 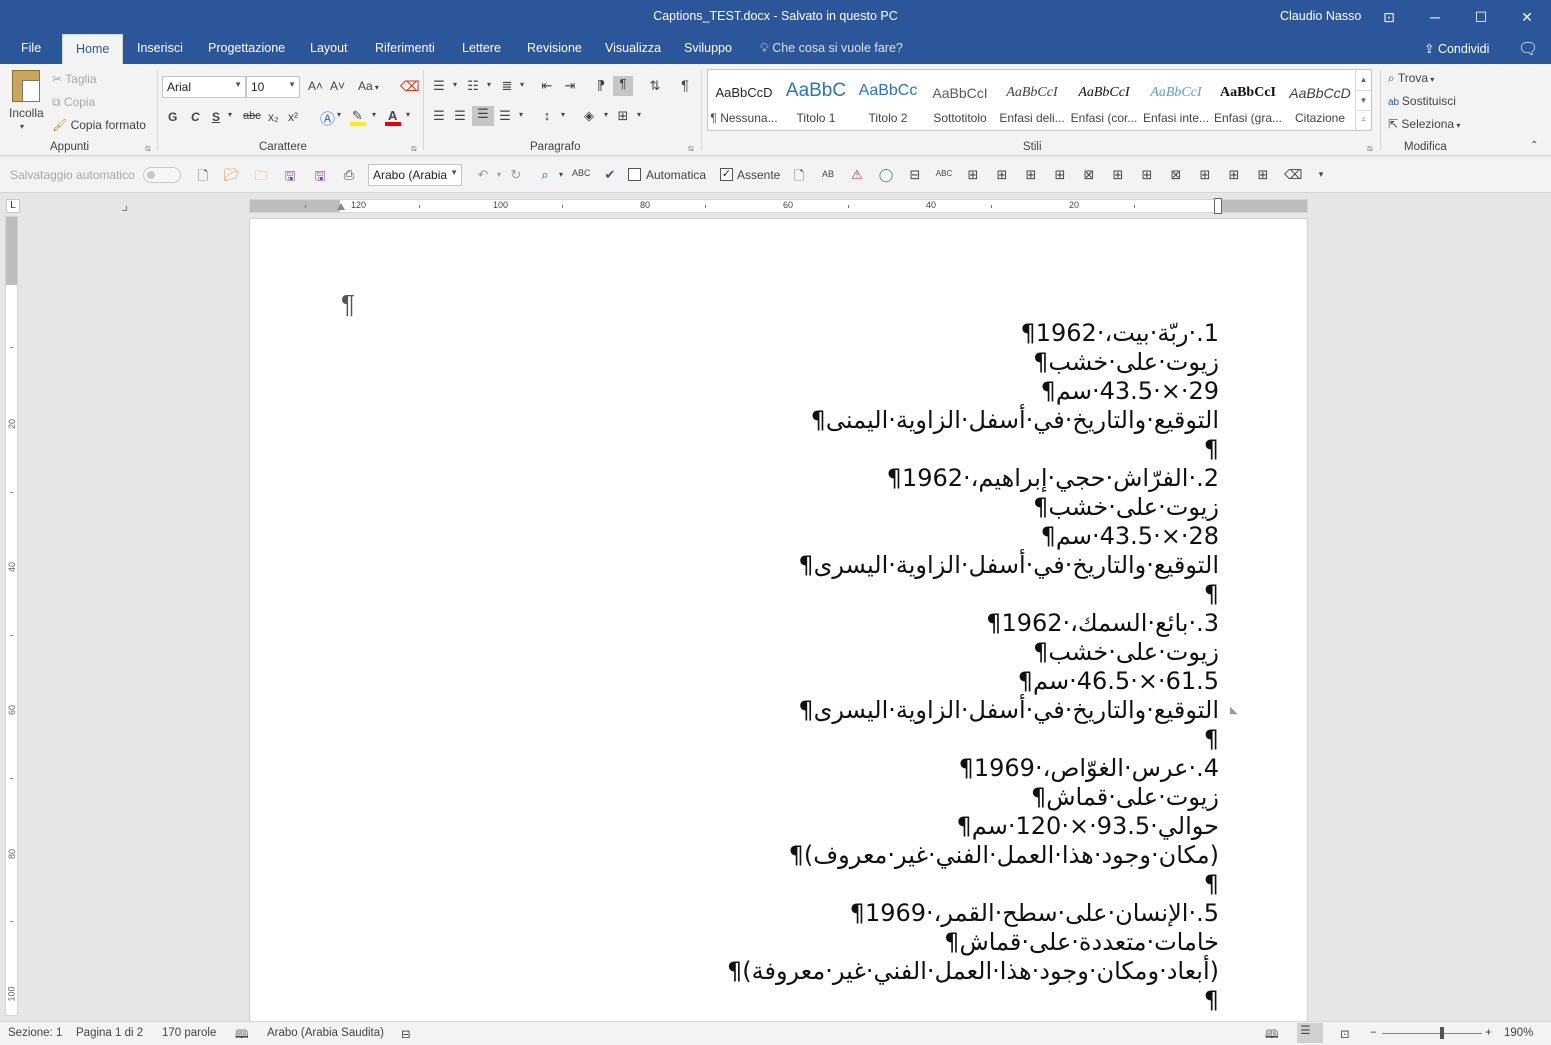 What do you see at coordinates (726, 174) in the screenshot?
I see `assente-checkbox: ✓` at bounding box center [726, 174].